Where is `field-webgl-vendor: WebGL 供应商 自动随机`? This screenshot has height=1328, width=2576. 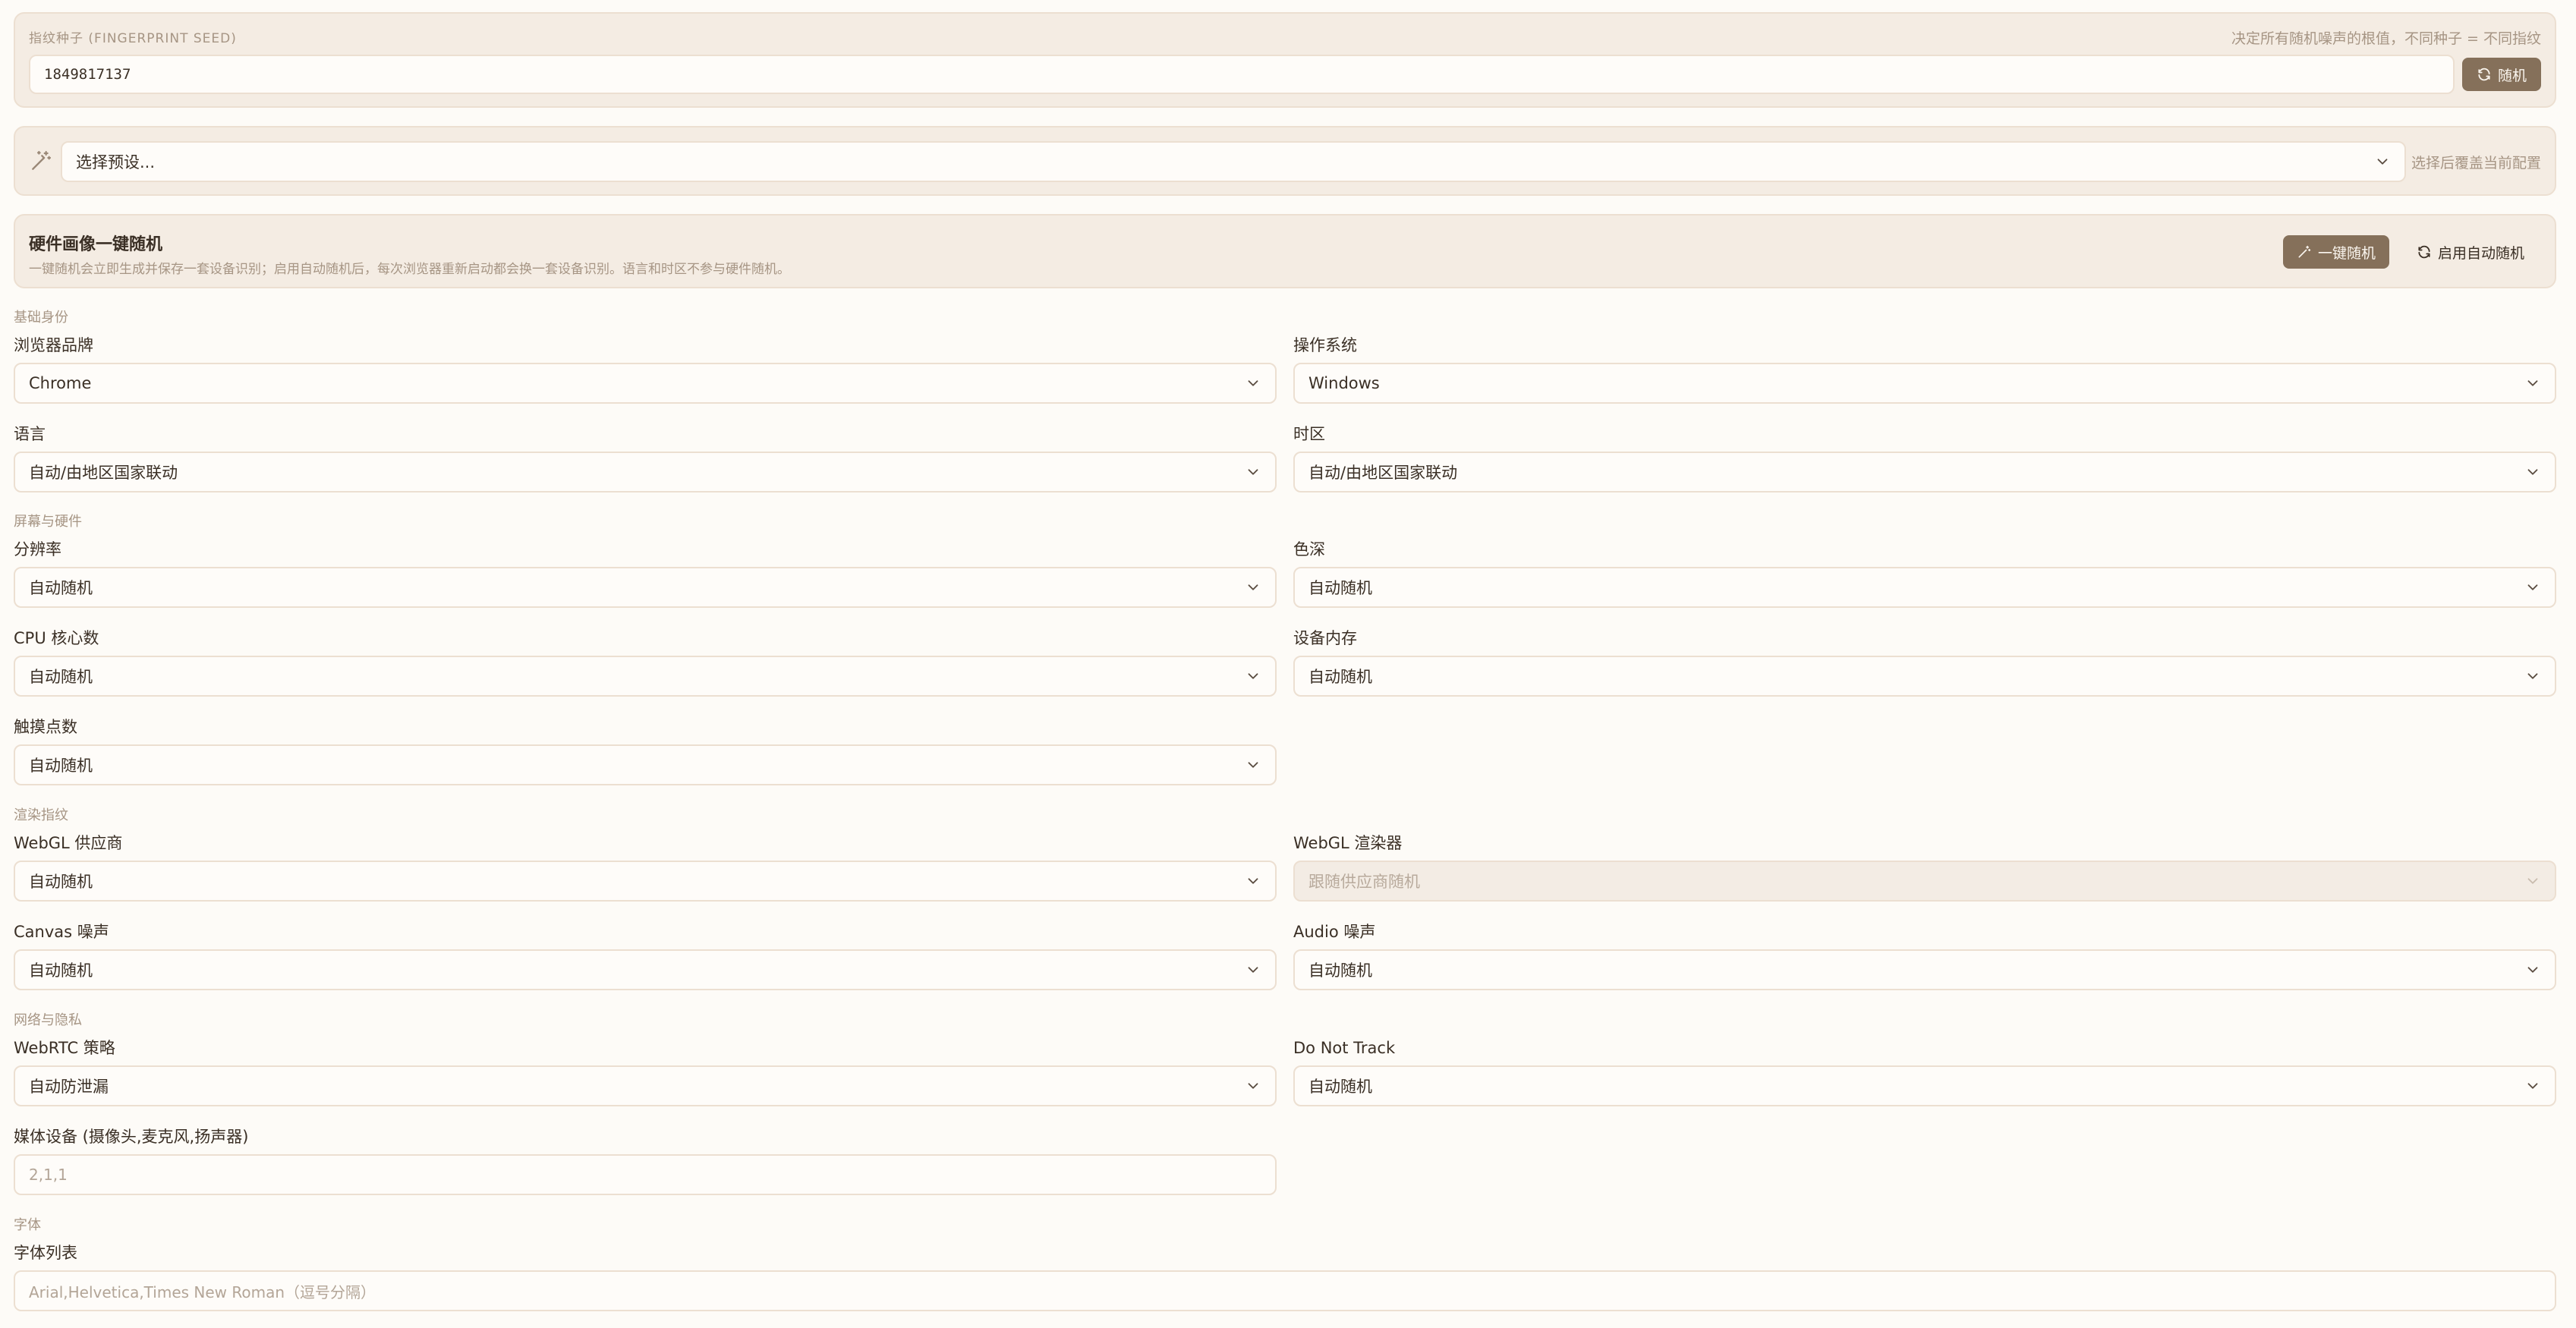
field-webgl-vendor: WebGL 供应商 自动随机 is located at coordinates (645, 867).